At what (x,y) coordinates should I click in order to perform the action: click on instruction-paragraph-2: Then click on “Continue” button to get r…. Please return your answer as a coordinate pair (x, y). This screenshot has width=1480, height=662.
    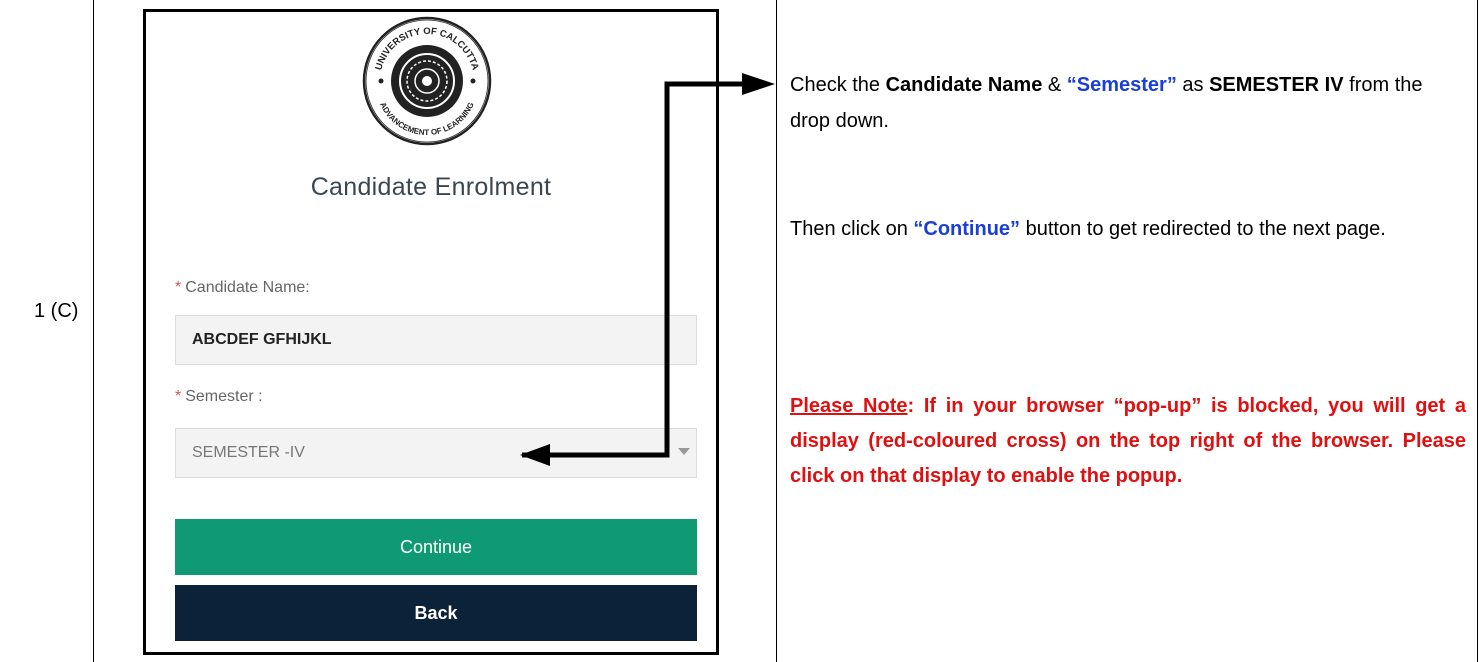
    Looking at the image, I should click on (1127, 229).